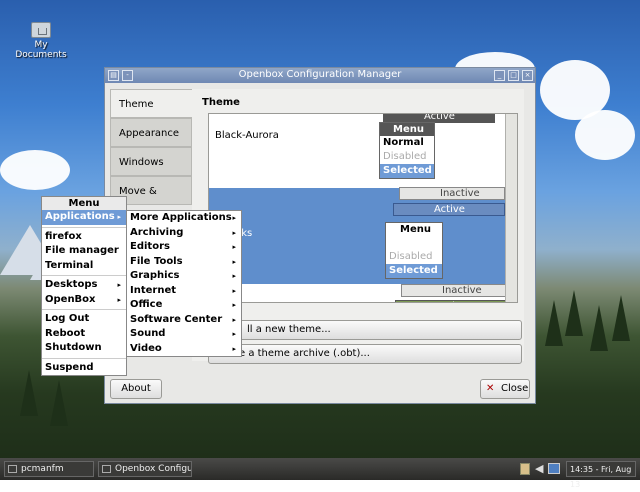 The width and height of the screenshot is (640, 492). Describe the element at coordinates (136, 389) in the screenshot. I see `about-button: About` at that location.